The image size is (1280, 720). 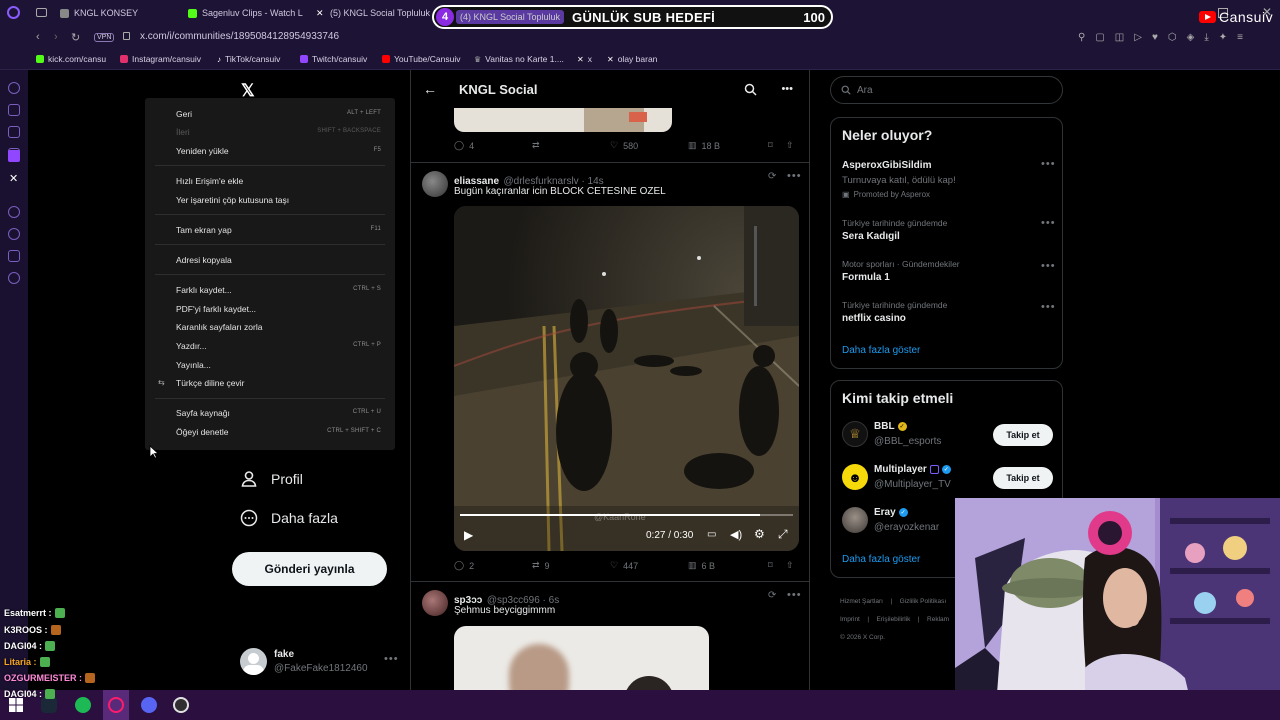 I want to click on workspaces-icon, so click(x=14, y=110).